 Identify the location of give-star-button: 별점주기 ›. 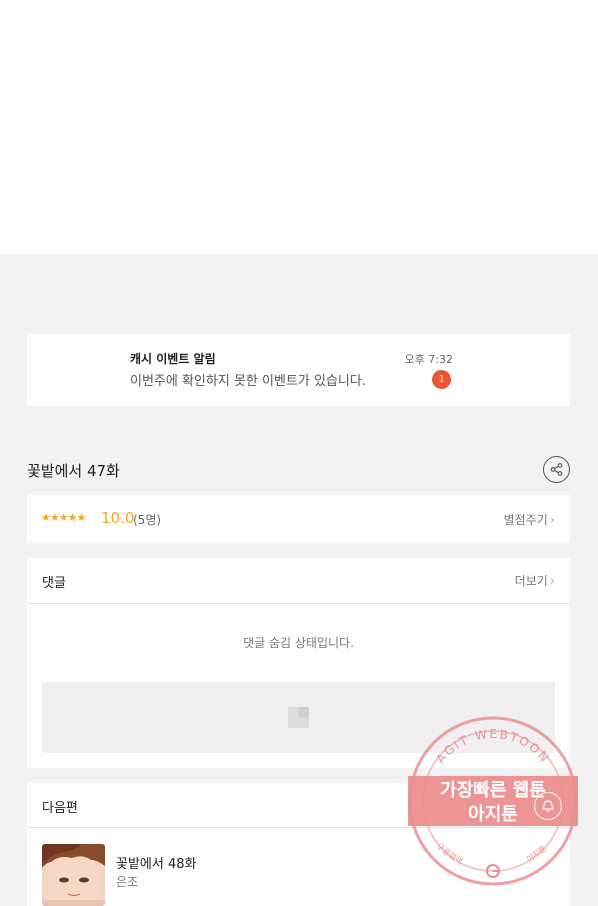
(529, 519).